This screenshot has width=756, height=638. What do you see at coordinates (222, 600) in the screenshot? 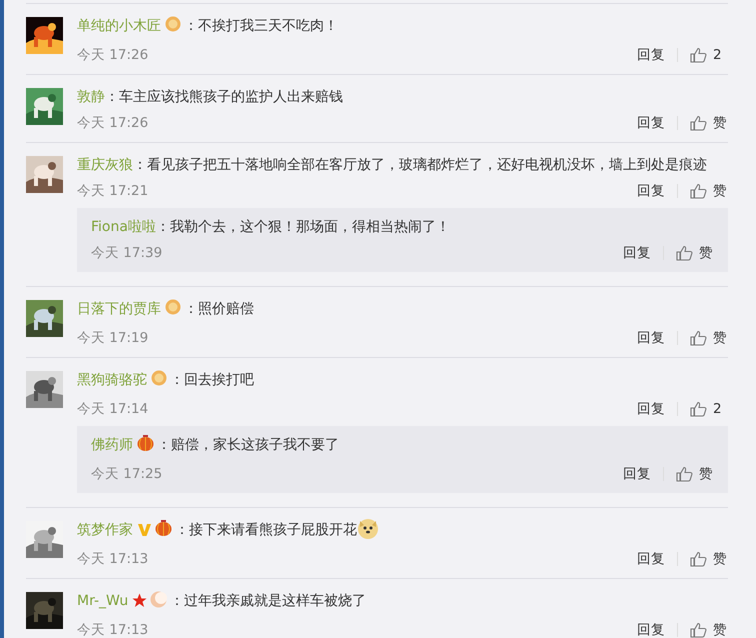
I see `comment-text: Mr-_Wu ：过年我亲戚就是这样车被烧了` at bounding box center [222, 600].